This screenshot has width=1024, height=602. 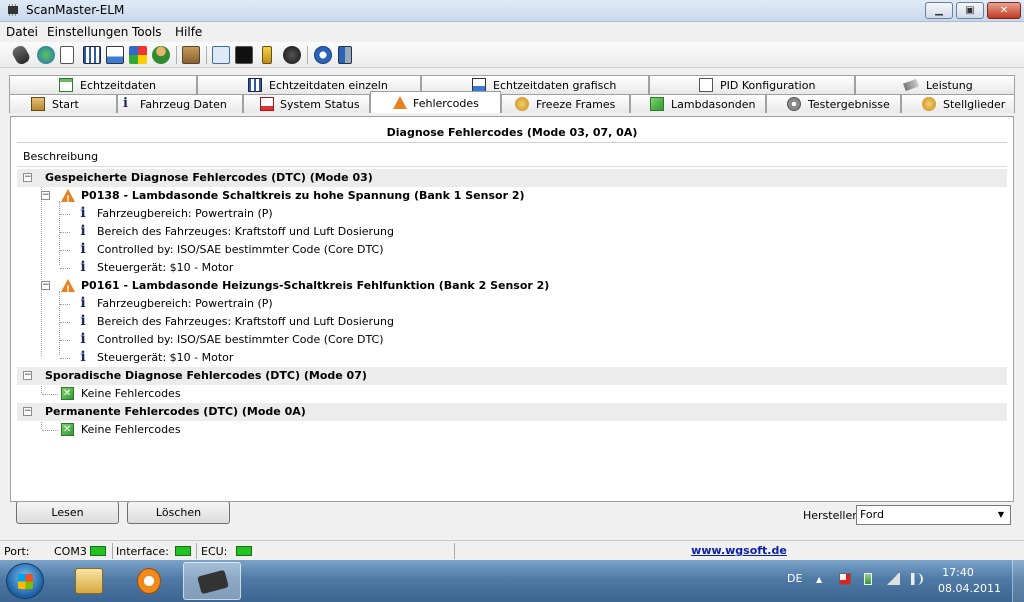 I want to click on panel-title: Diagnose Fehlercodes (Mode 03, 07, 0A), so click(x=512, y=133).